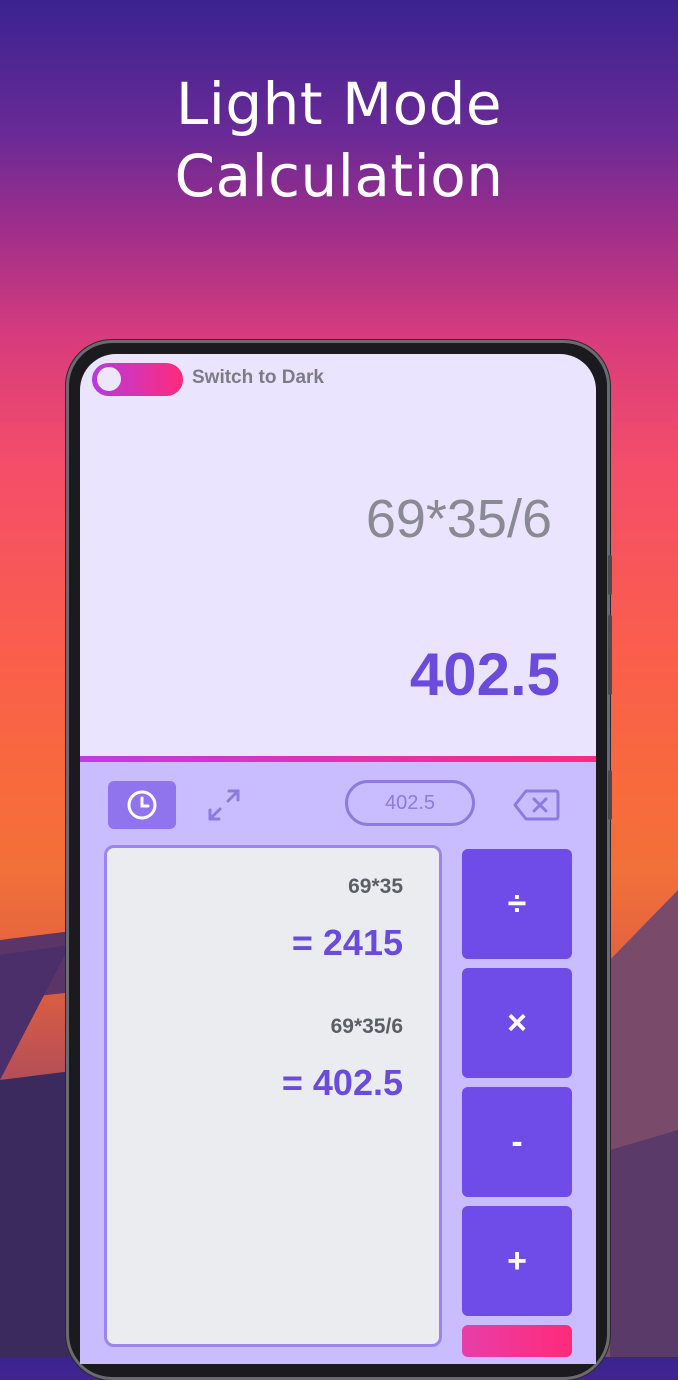 Image resolution: width=678 pixels, height=1380 pixels. I want to click on history-expression: 69*35, so click(375, 886).